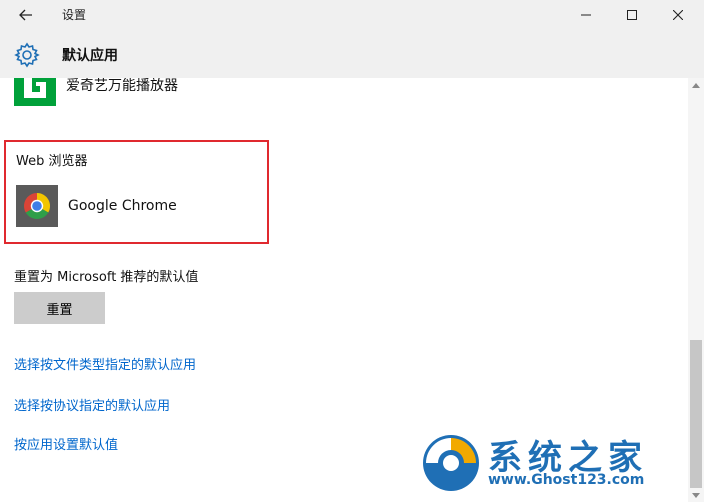 This screenshot has width=704, height=502. Describe the element at coordinates (352, 15) in the screenshot. I see `title-bar: 设置` at that location.